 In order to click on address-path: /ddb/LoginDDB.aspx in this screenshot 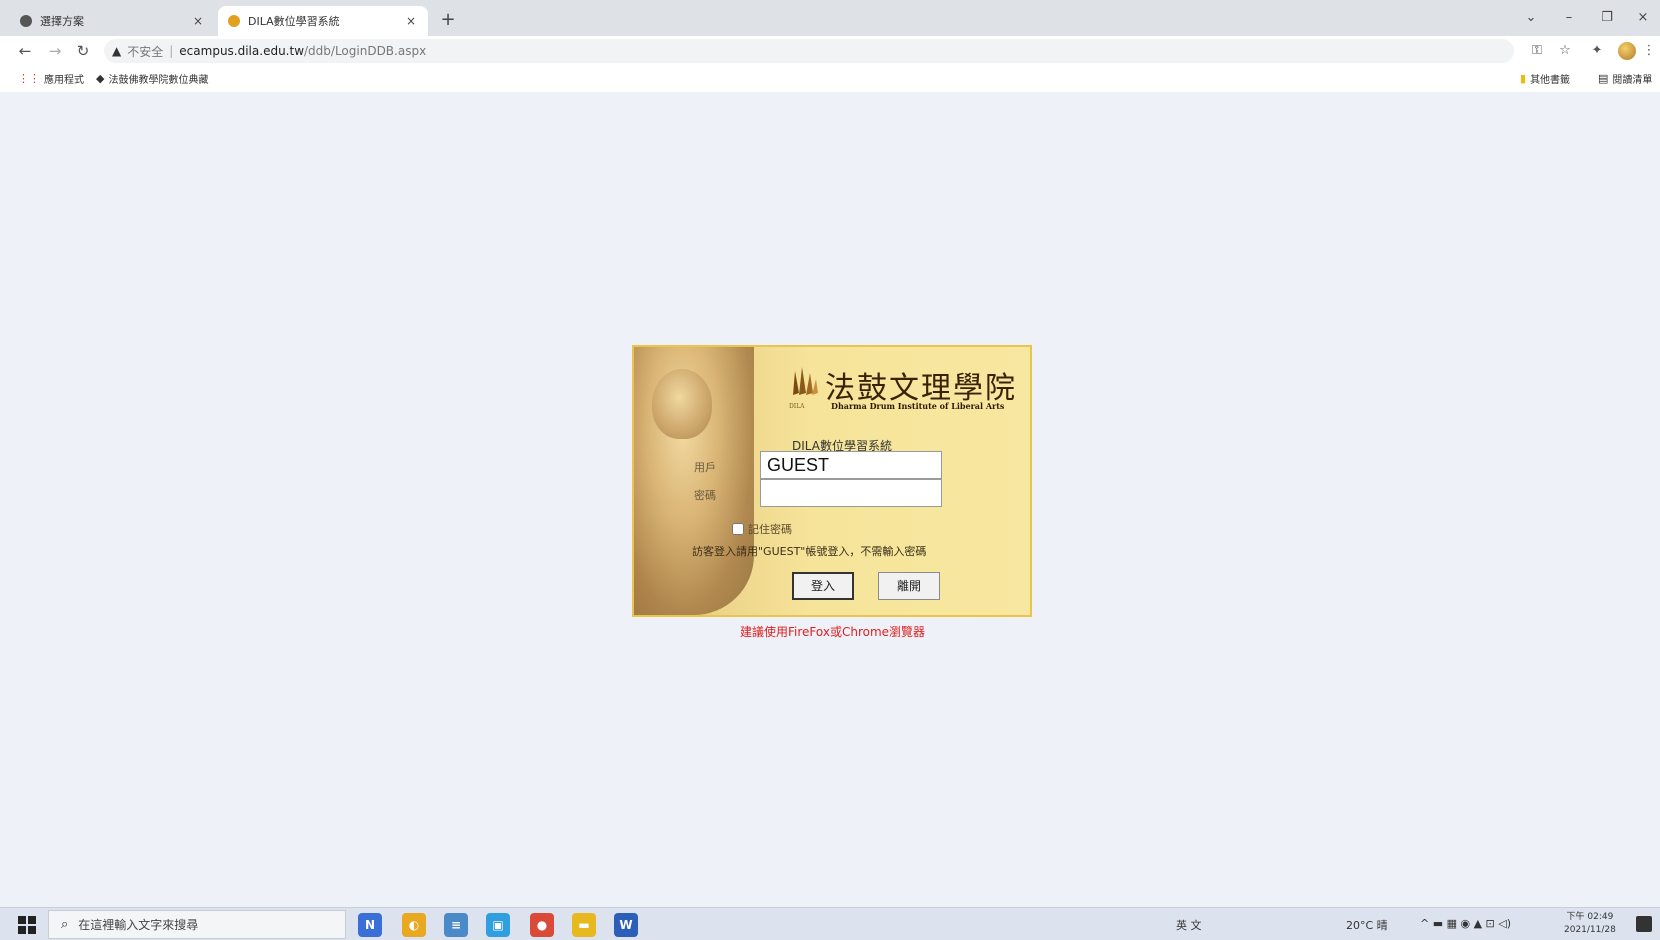, I will do `click(365, 51)`.